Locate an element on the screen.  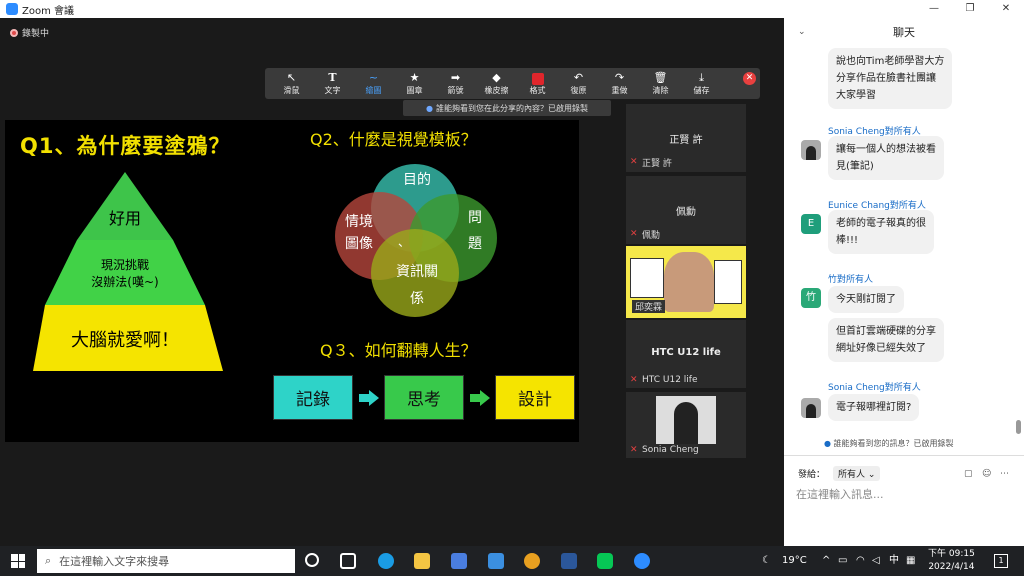
cortana-icon is located at coordinates (312, 560).